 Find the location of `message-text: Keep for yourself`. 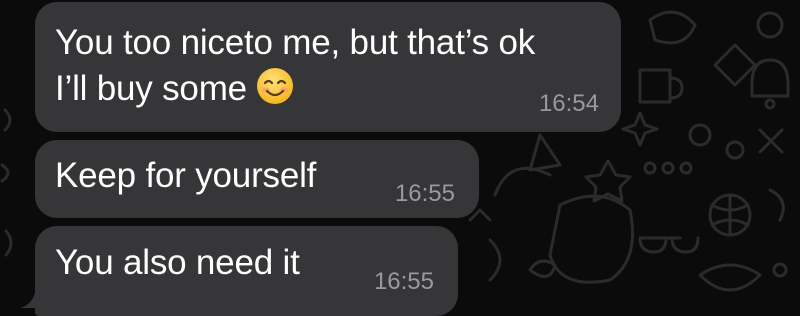

message-text: Keep for yourself is located at coordinates (185, 176).